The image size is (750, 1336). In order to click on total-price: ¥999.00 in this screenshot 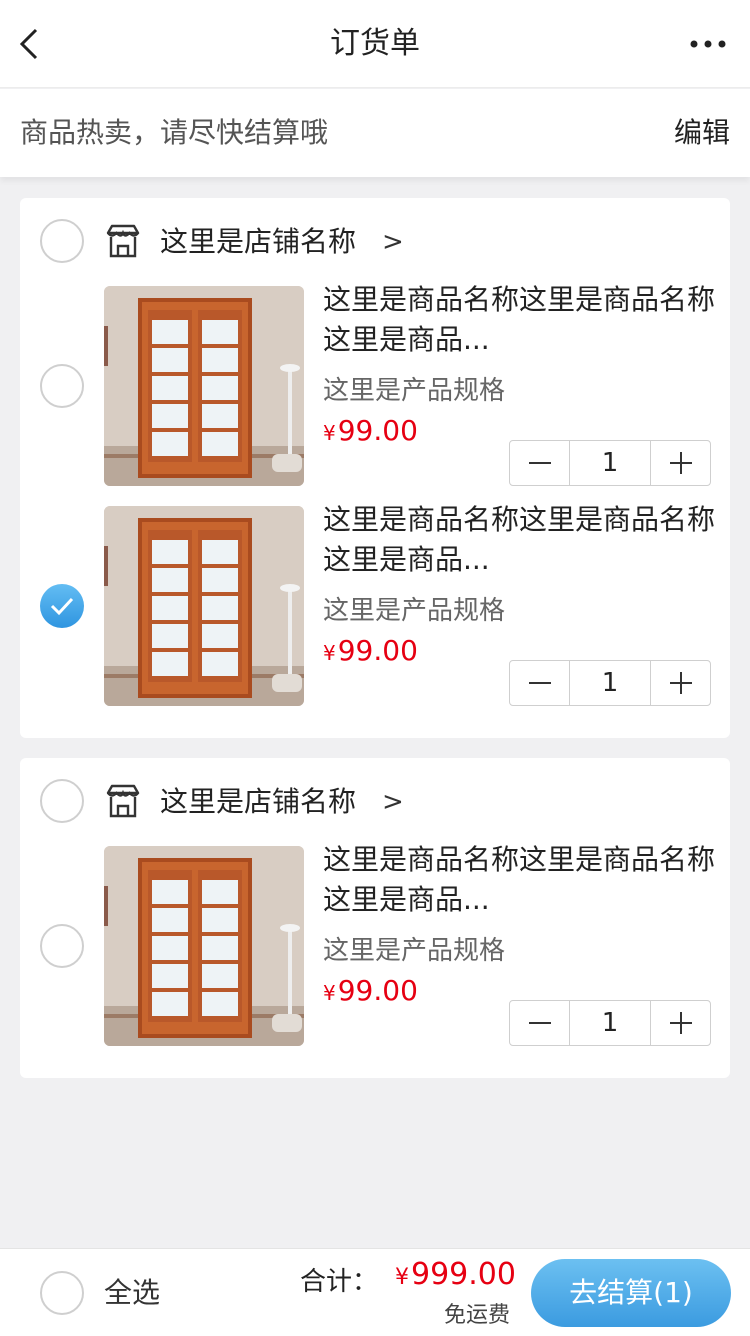, I will do `click(455, 1274)`.